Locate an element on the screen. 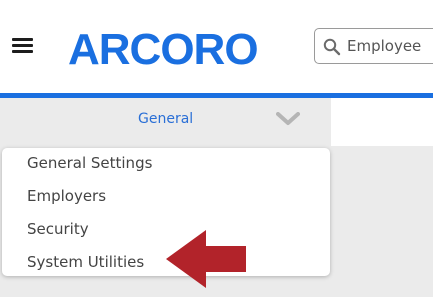 Image resolution: width=433 pixels, height=297 pixels. menu-item-security: Security is located at coordinates (58, 229).